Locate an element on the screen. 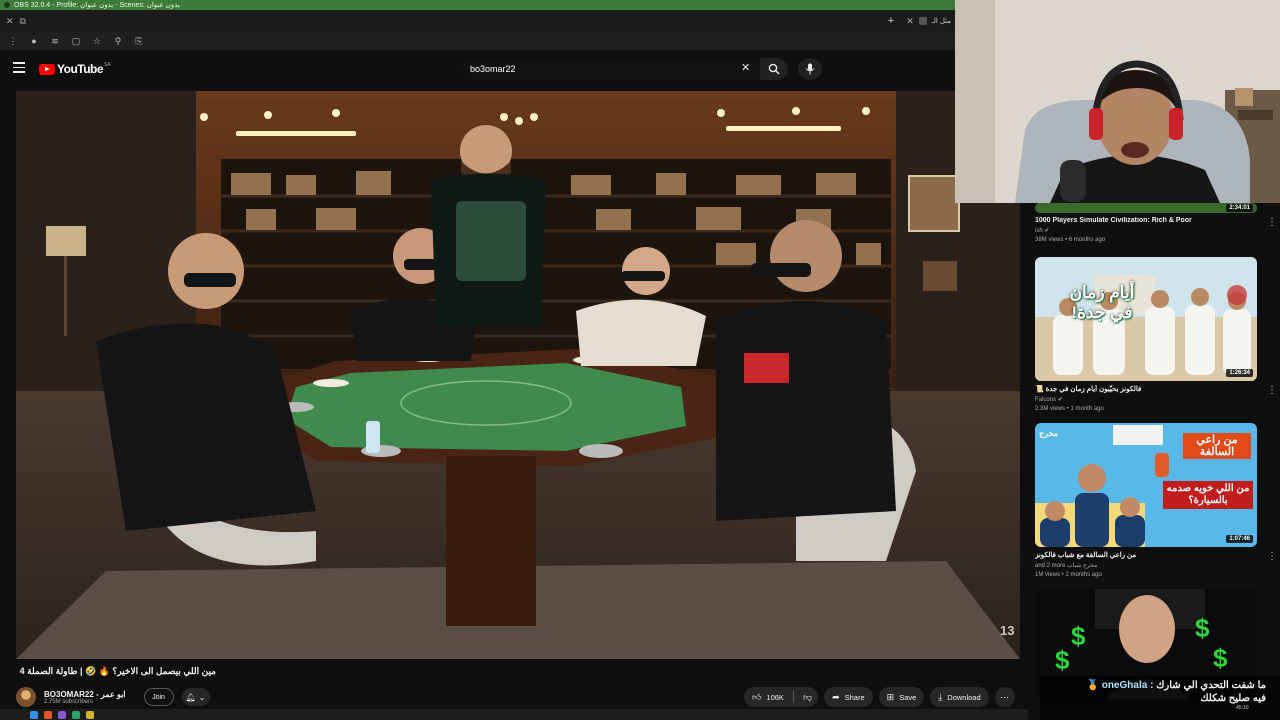  share-label: Share is located at coordinates (854, 697).